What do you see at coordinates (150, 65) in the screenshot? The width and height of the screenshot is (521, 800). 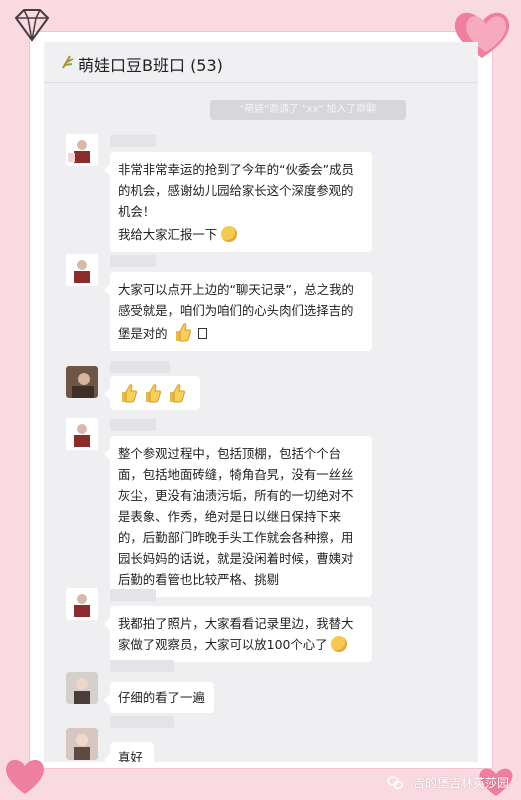 I see `chat-title: 萌娃口豆B班口 (53)` at bounding box center [150, 65].